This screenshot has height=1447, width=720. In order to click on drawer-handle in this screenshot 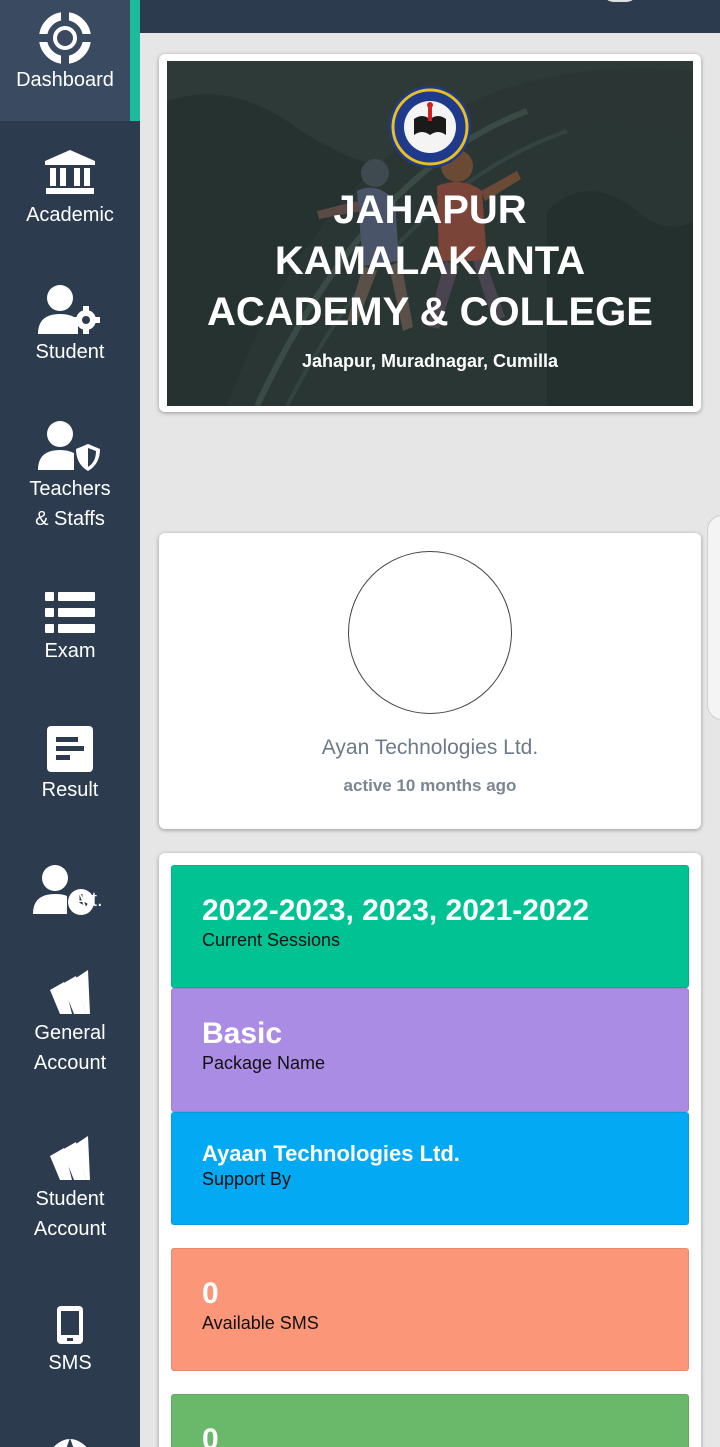, I will do `click(713, 617)`.